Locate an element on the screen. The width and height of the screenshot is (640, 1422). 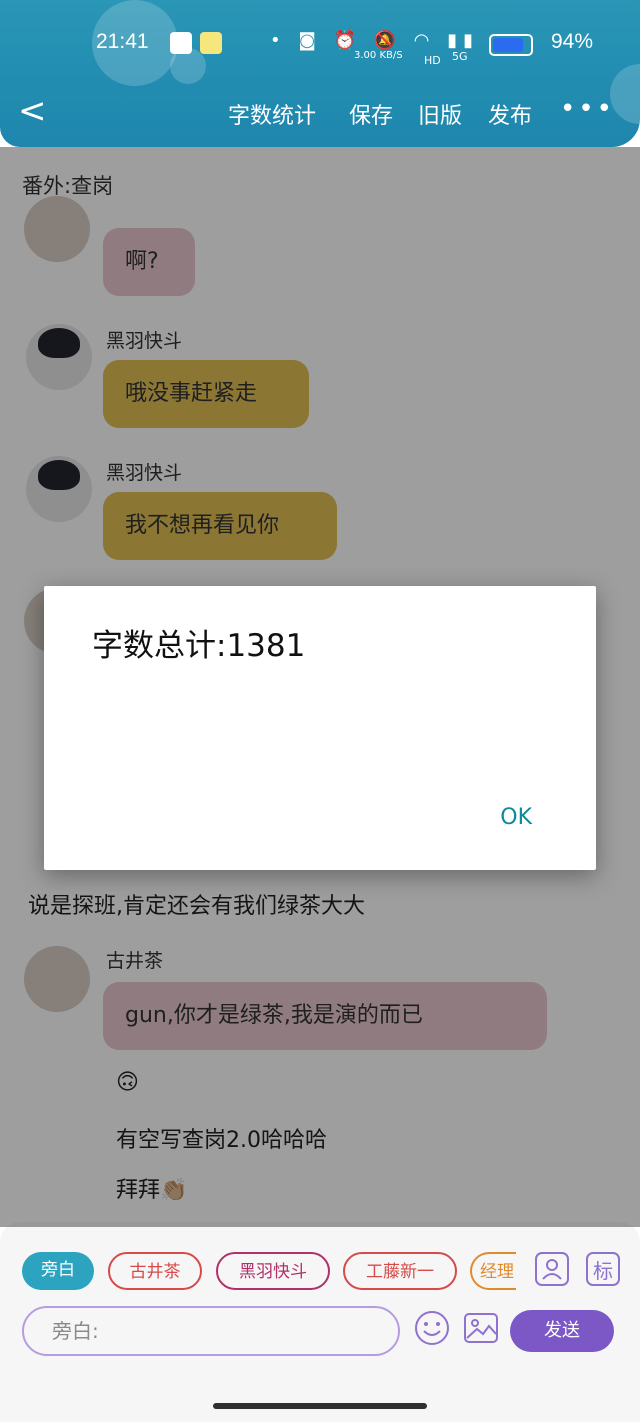
ok-button: OK is located at coordinates (516, 817).